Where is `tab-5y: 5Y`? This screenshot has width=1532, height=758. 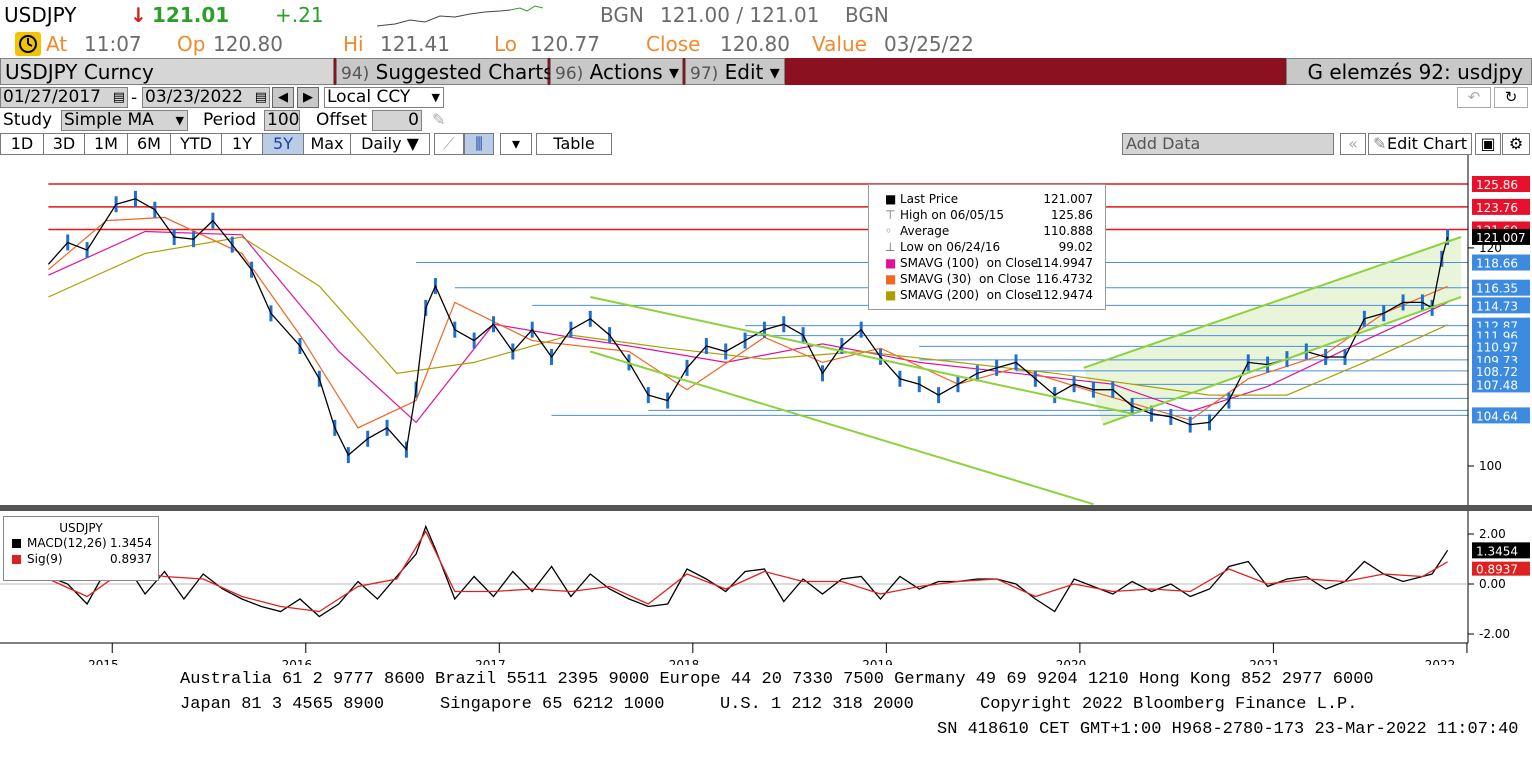
tab-5y: 5Y is located at coordinates (283, 144).